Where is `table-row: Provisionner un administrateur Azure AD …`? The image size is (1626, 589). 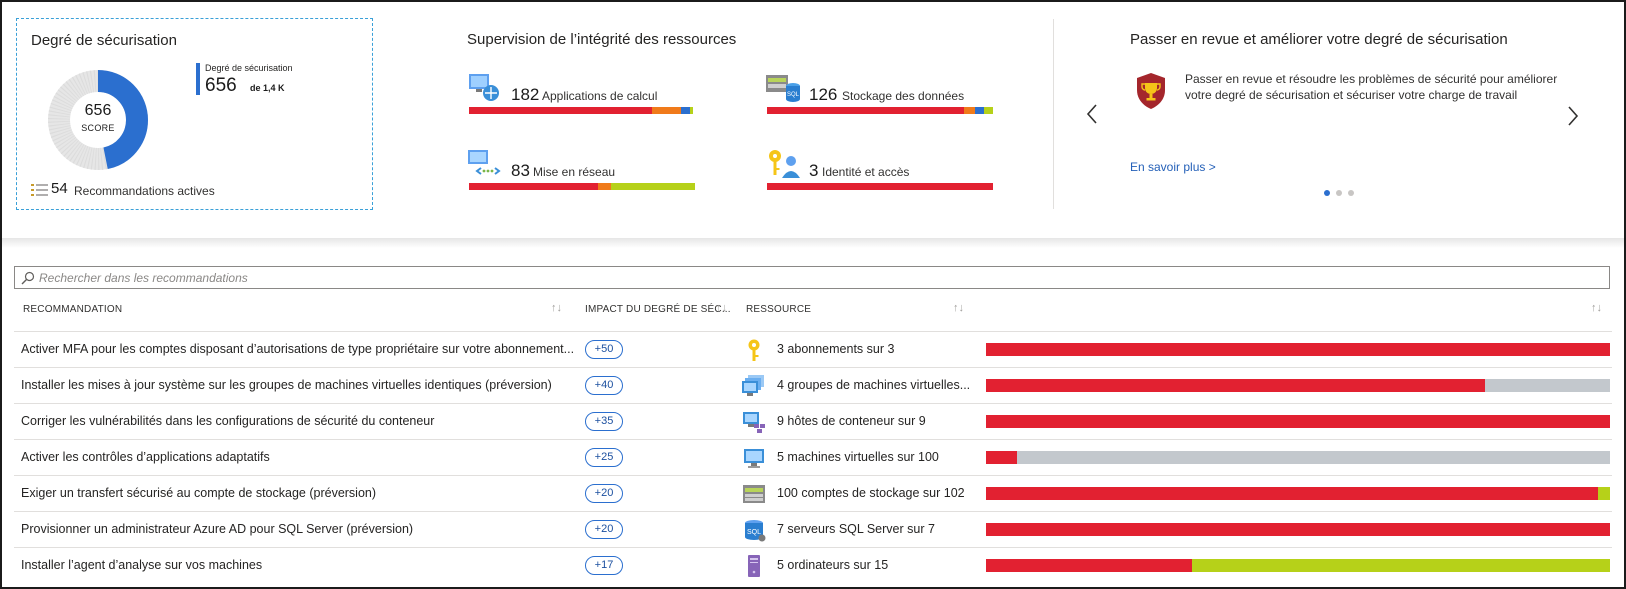
table-row: Provisionner un administrateur Azure AD … is located at coordinates (813, 529).